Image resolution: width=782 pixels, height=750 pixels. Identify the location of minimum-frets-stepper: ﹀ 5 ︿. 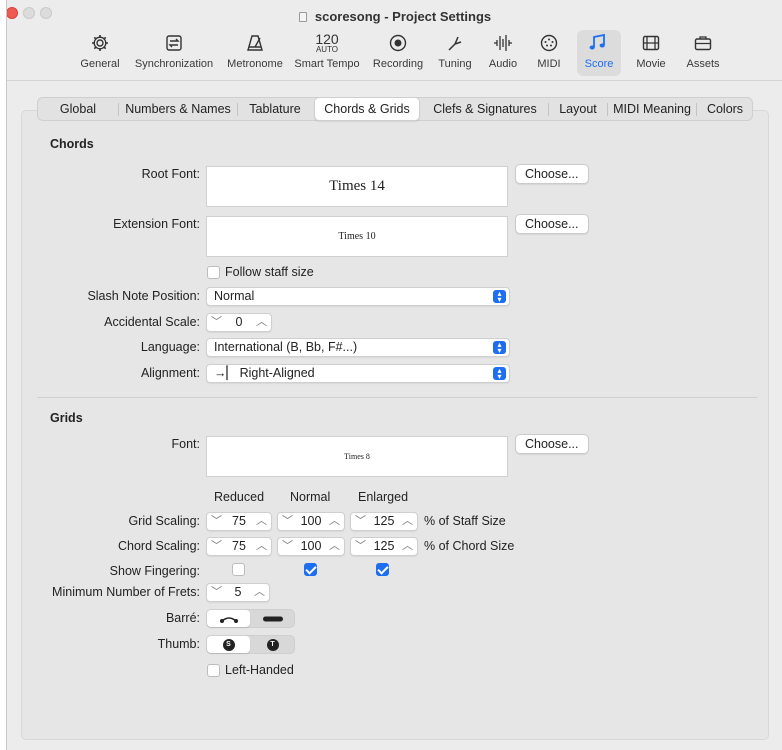
(238, 592).